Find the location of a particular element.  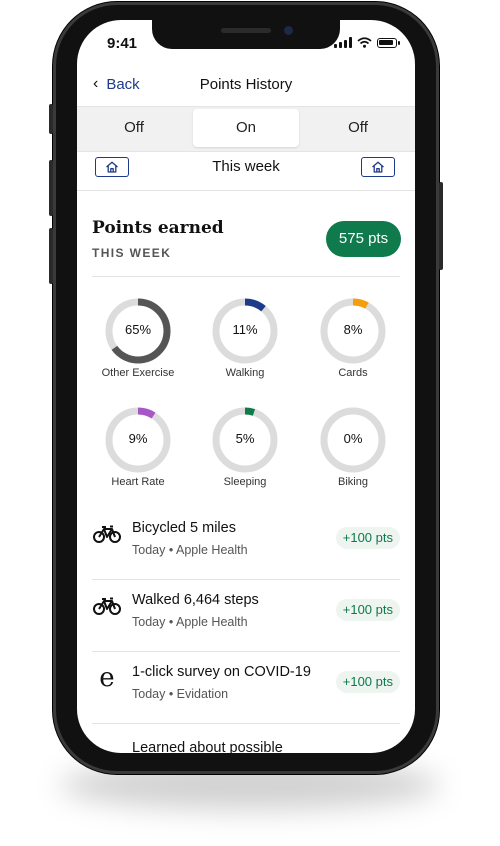

wifi-icon is located at coordinates (364, 42).